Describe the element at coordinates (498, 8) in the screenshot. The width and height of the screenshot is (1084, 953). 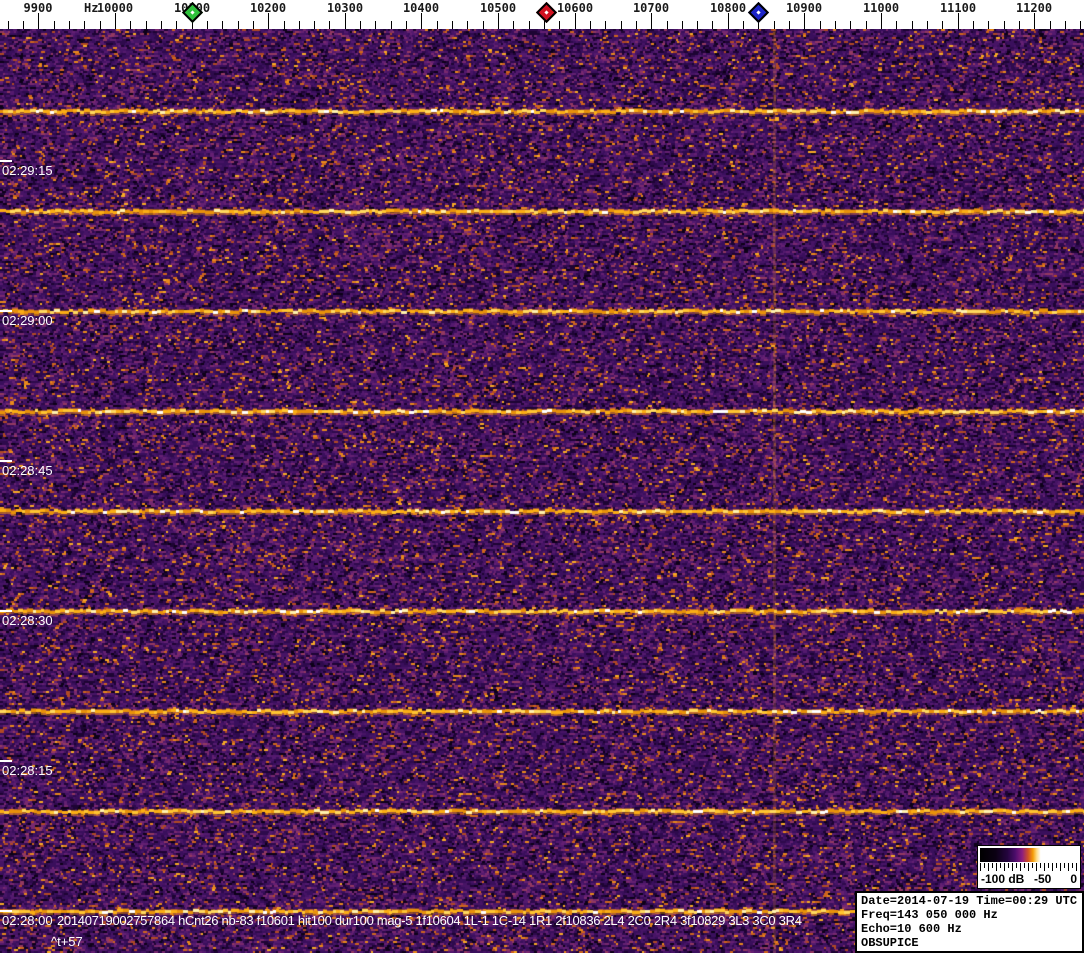
I see `freq-axis-label: 10500` at that location.